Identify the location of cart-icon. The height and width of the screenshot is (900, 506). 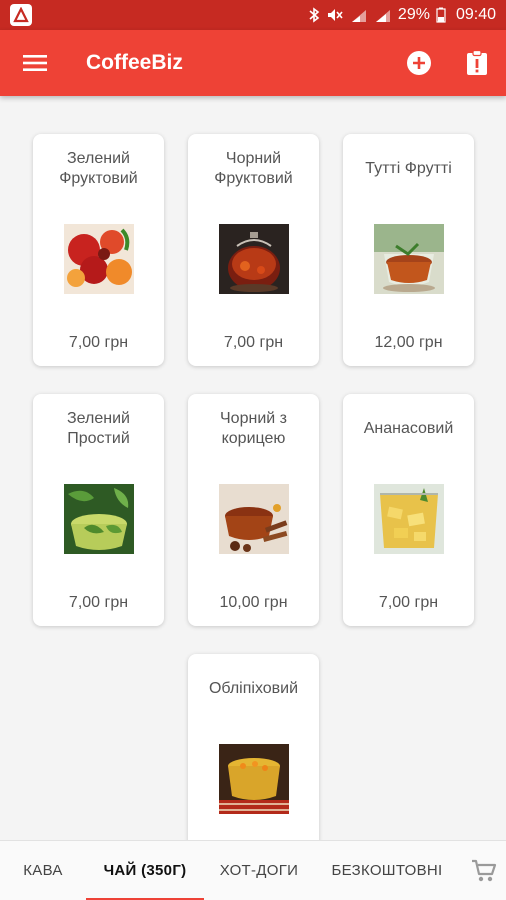
(484, 870).